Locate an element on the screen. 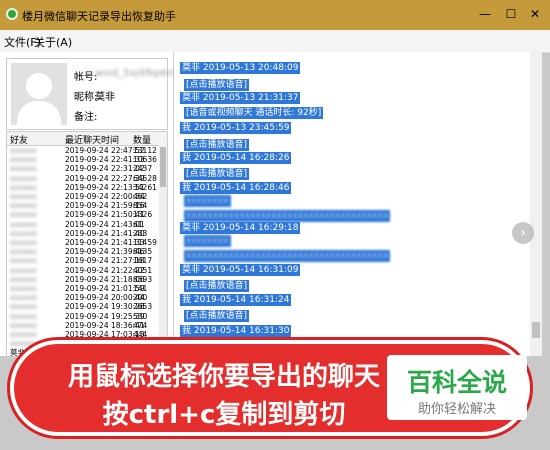 The height and width of the screenshot is (450, 550). cell-count: 34261 is located at coordinates (145, 187).